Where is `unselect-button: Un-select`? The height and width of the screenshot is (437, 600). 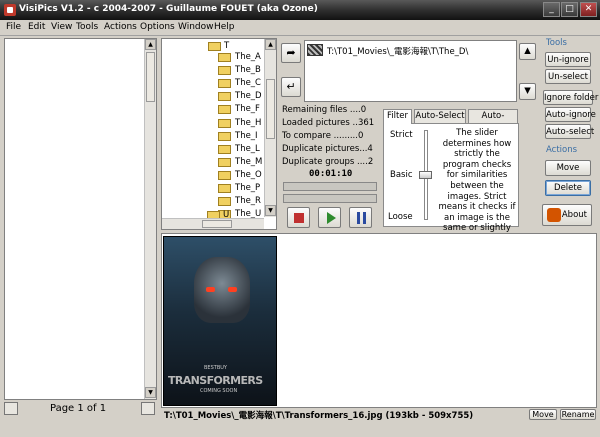 unselect-button: Un-select is located at coordinates (568, 76).